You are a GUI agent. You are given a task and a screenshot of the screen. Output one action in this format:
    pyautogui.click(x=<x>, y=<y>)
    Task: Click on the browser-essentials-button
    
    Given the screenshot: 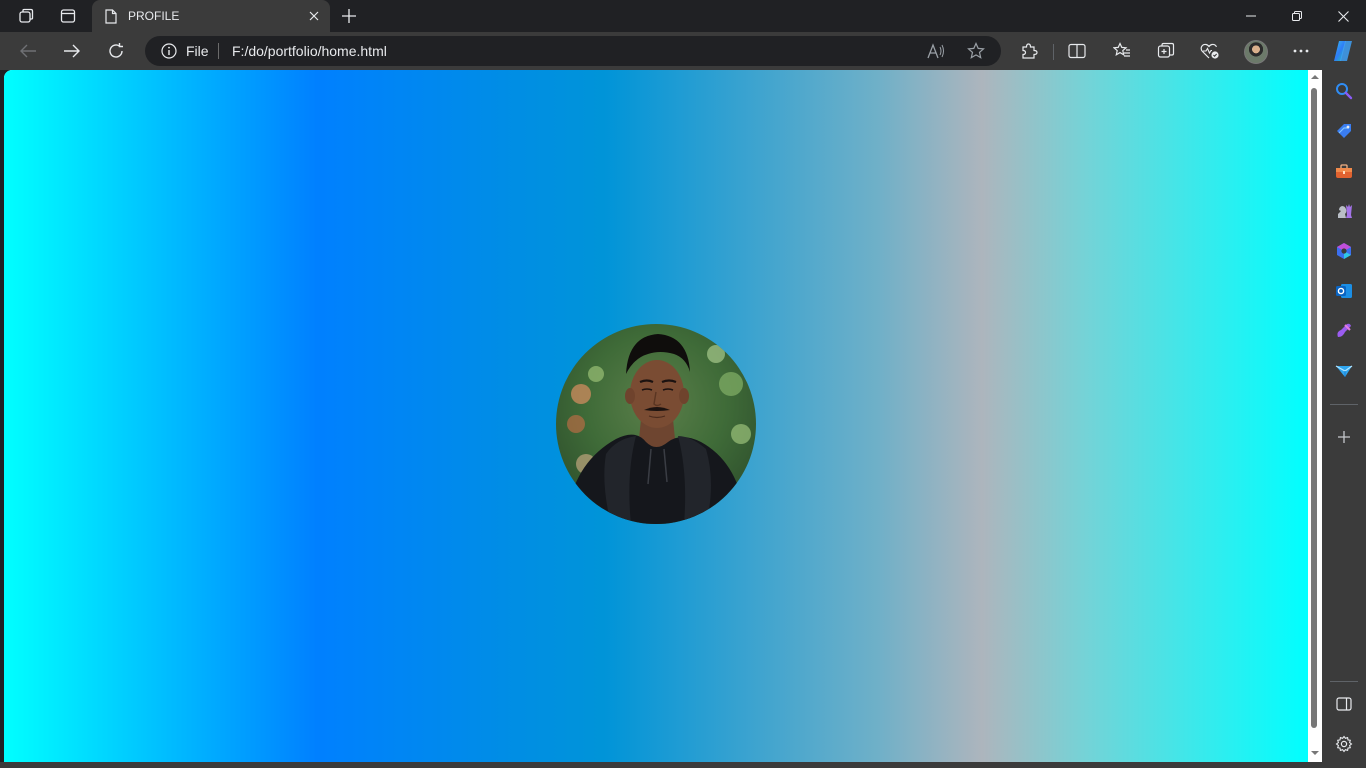 What is the action you would take?
    pyautogui.click(x=1210, y=51)
    